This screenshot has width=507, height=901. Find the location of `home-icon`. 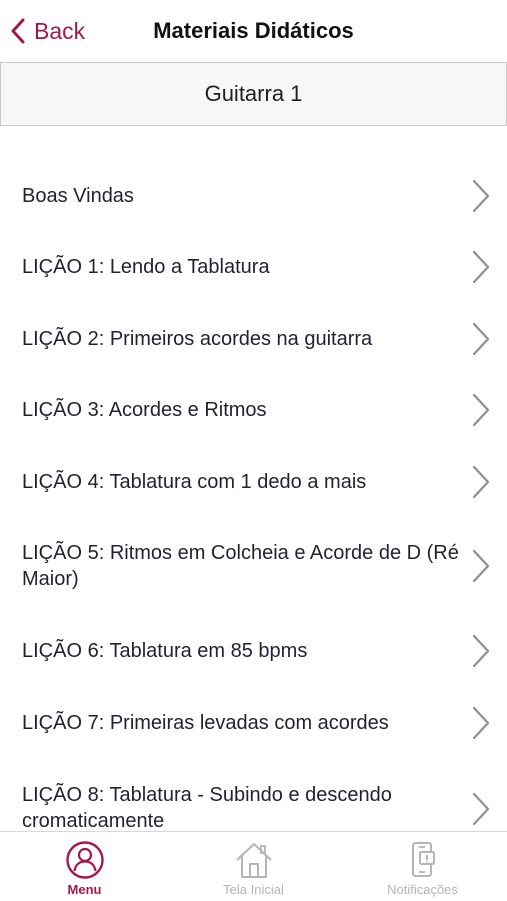

home-icon is located at coordinates (254, 860).